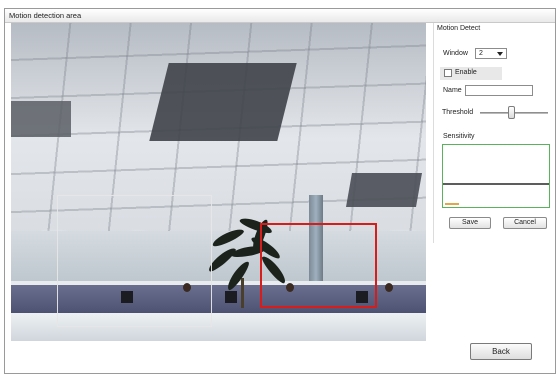 The image size is (558, 376). Describe the element at coordinates (459, 136) in the screenshot. I see `sensitivity-label: Sensitivity` at that location.